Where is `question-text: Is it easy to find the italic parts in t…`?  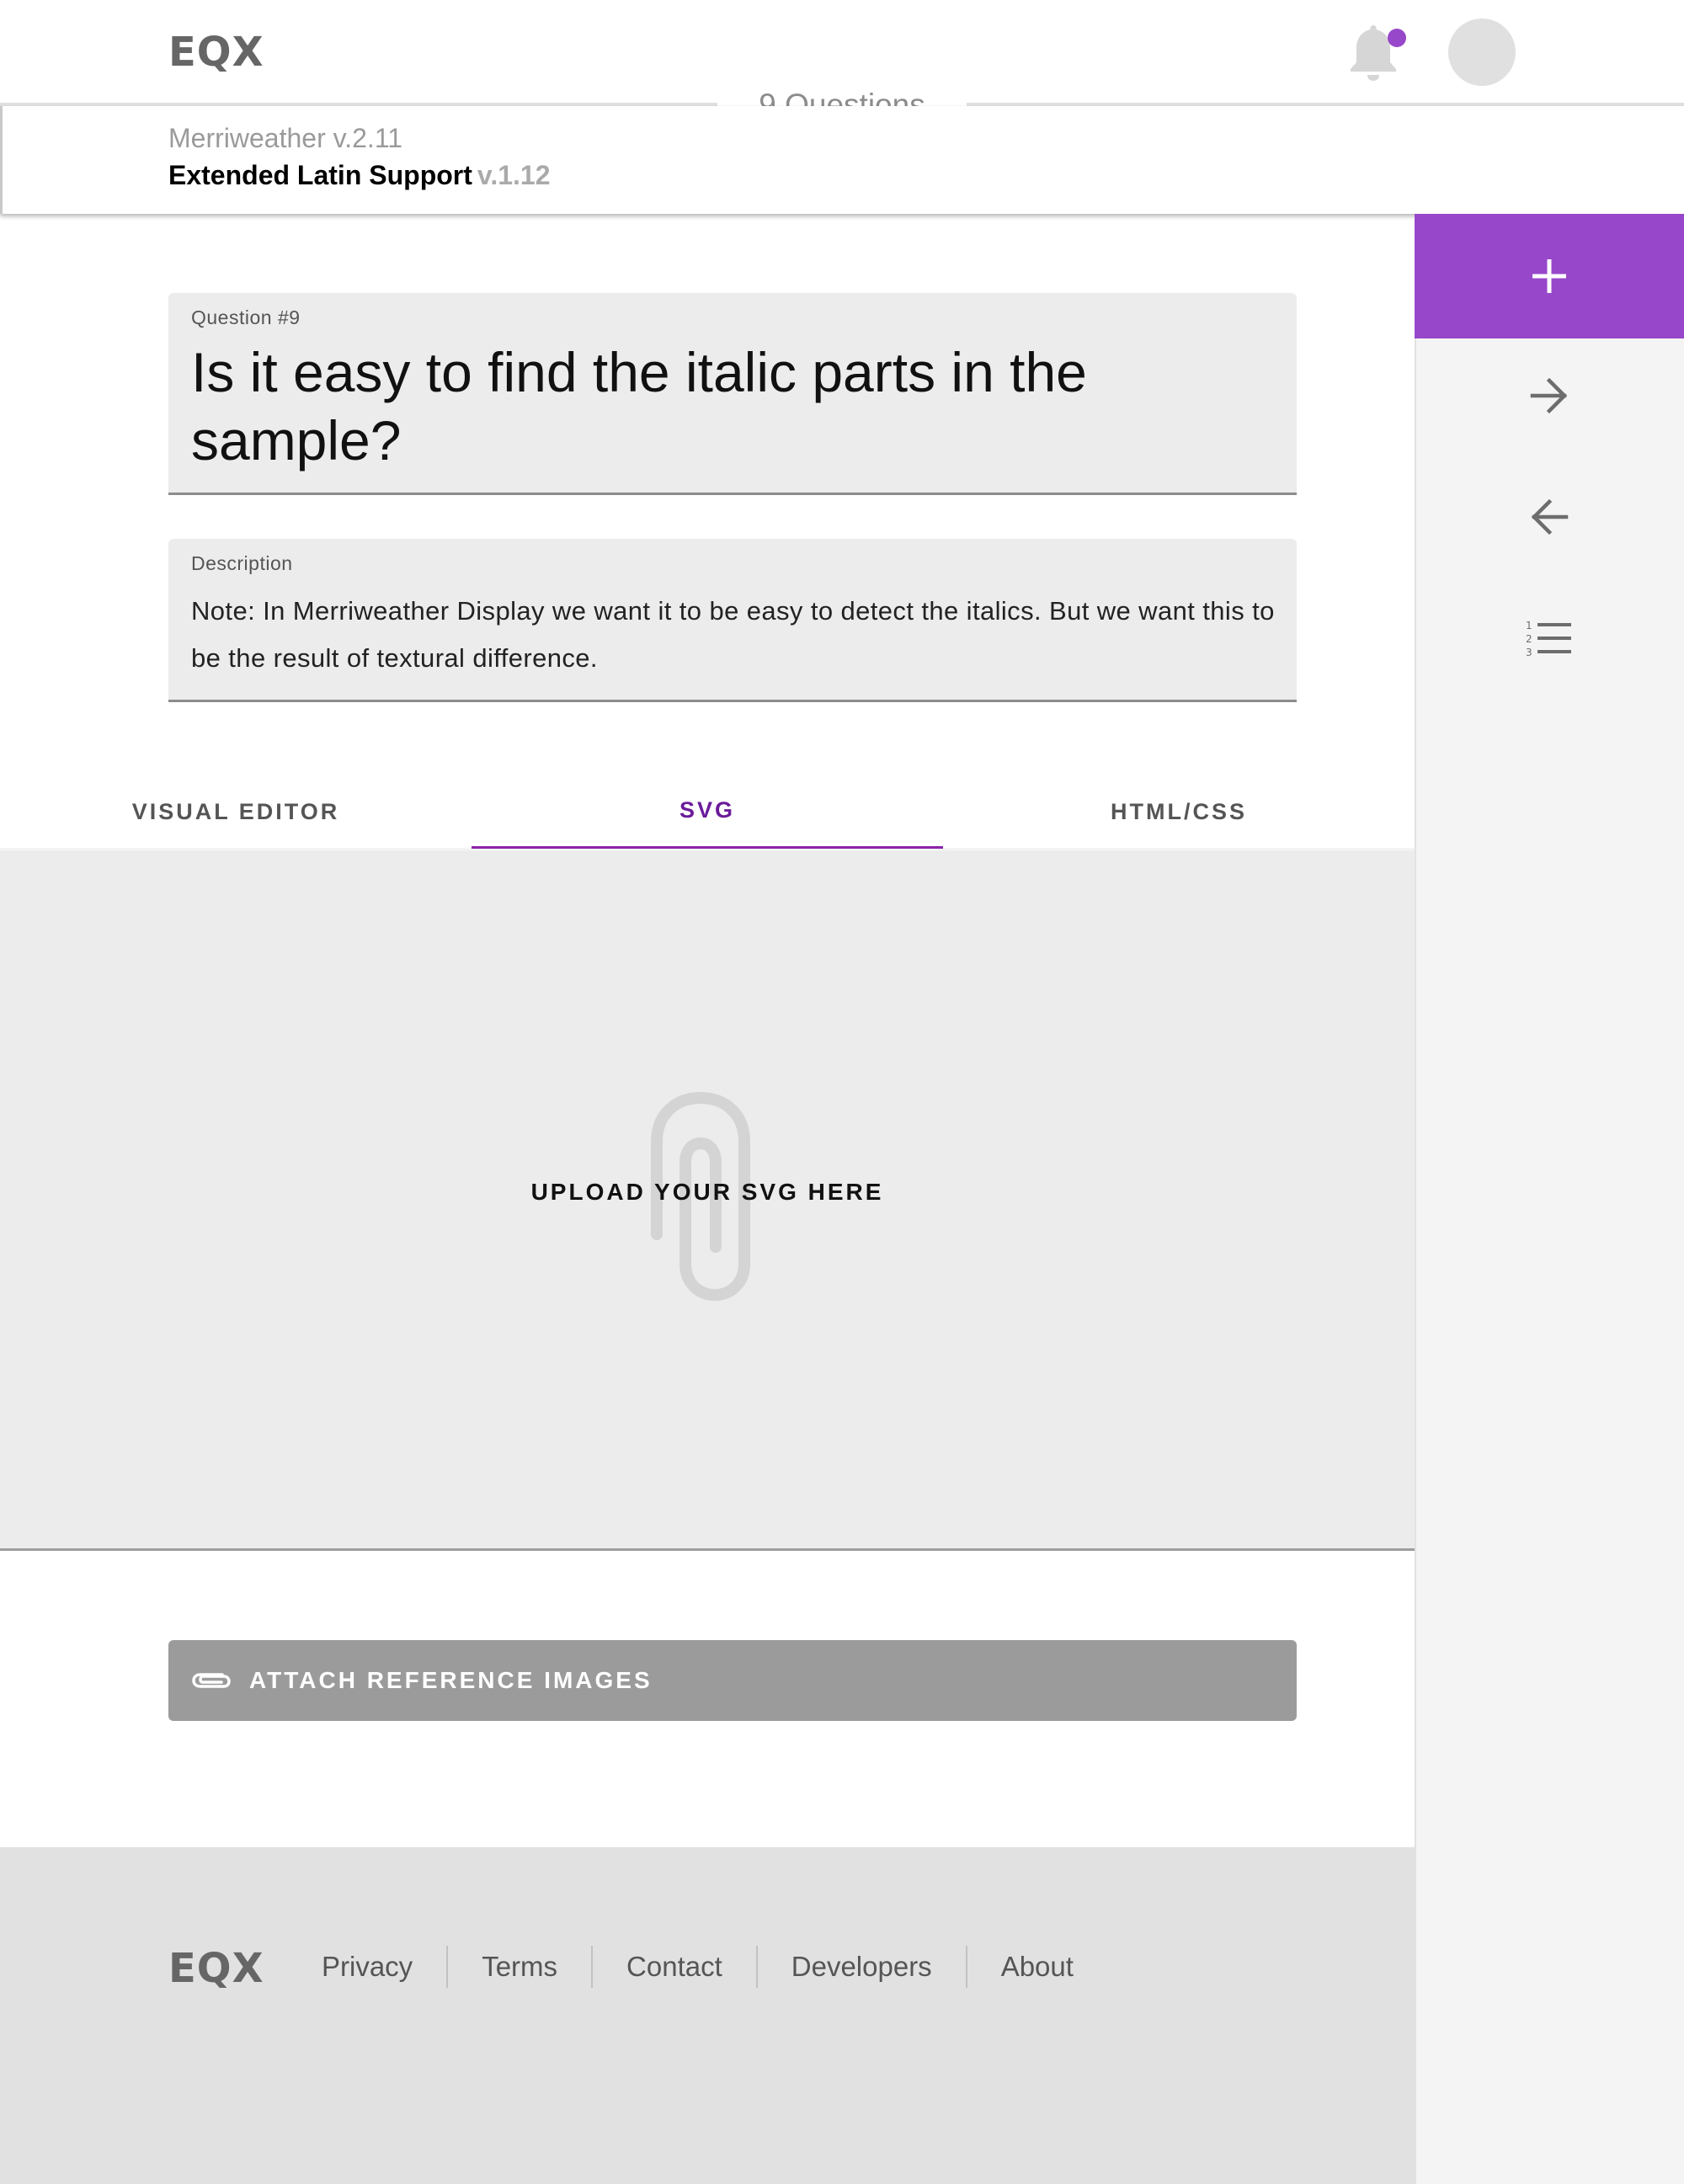 question-text: Is it easy to find the italic parts in t… is located at coordinates (654, 406).